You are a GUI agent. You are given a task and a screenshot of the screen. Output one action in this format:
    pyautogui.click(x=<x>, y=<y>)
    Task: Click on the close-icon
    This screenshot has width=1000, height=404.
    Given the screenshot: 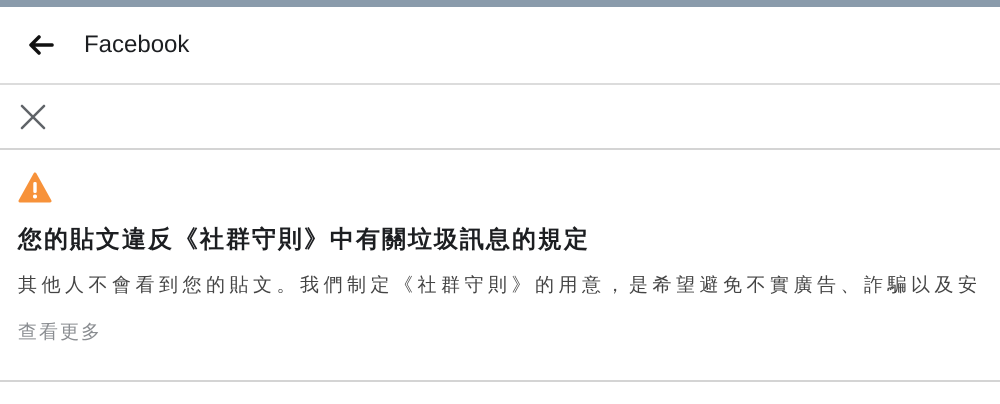 What is the action you would take?
    pyautogui.click(x=33, y=117)
    